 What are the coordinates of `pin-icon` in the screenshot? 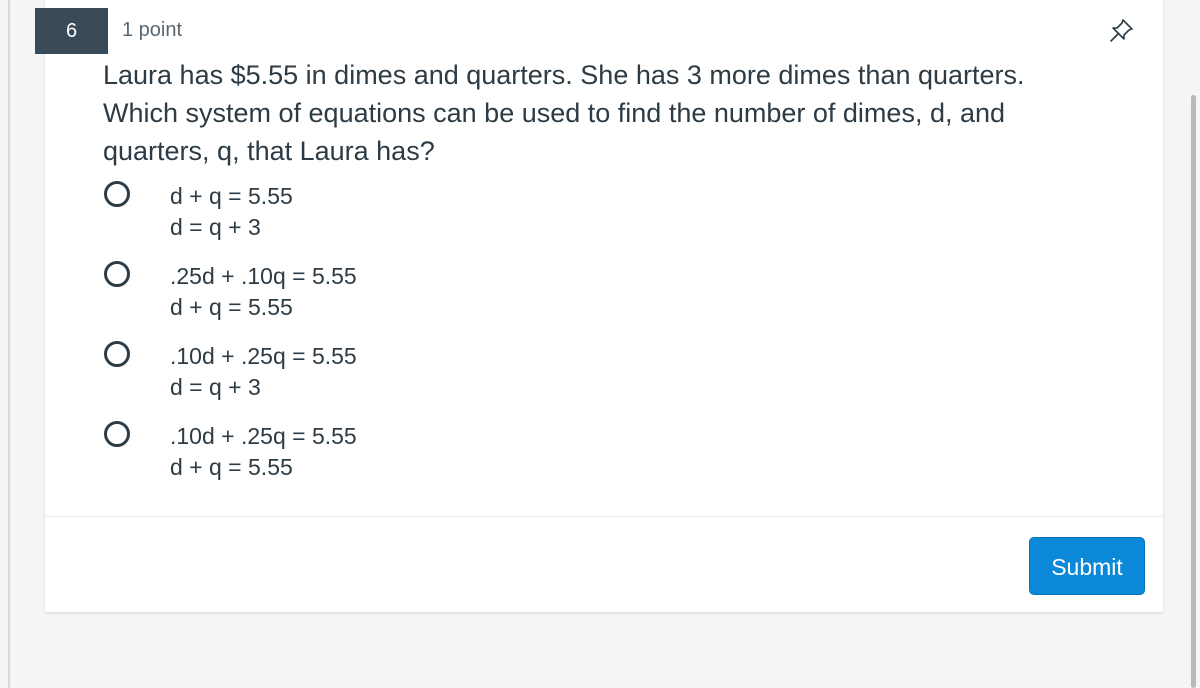 It's located at (1121, 31).